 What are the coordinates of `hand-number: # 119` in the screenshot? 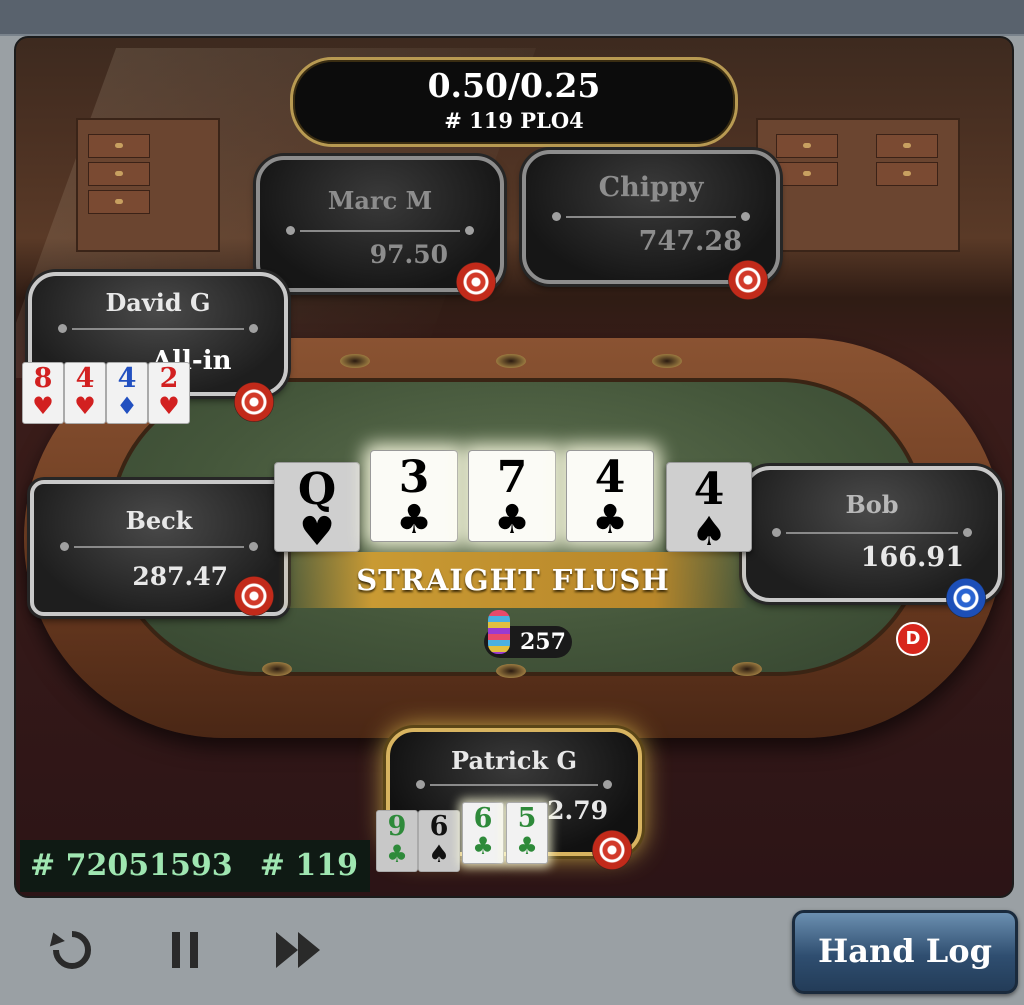 It's located at (308, 865).